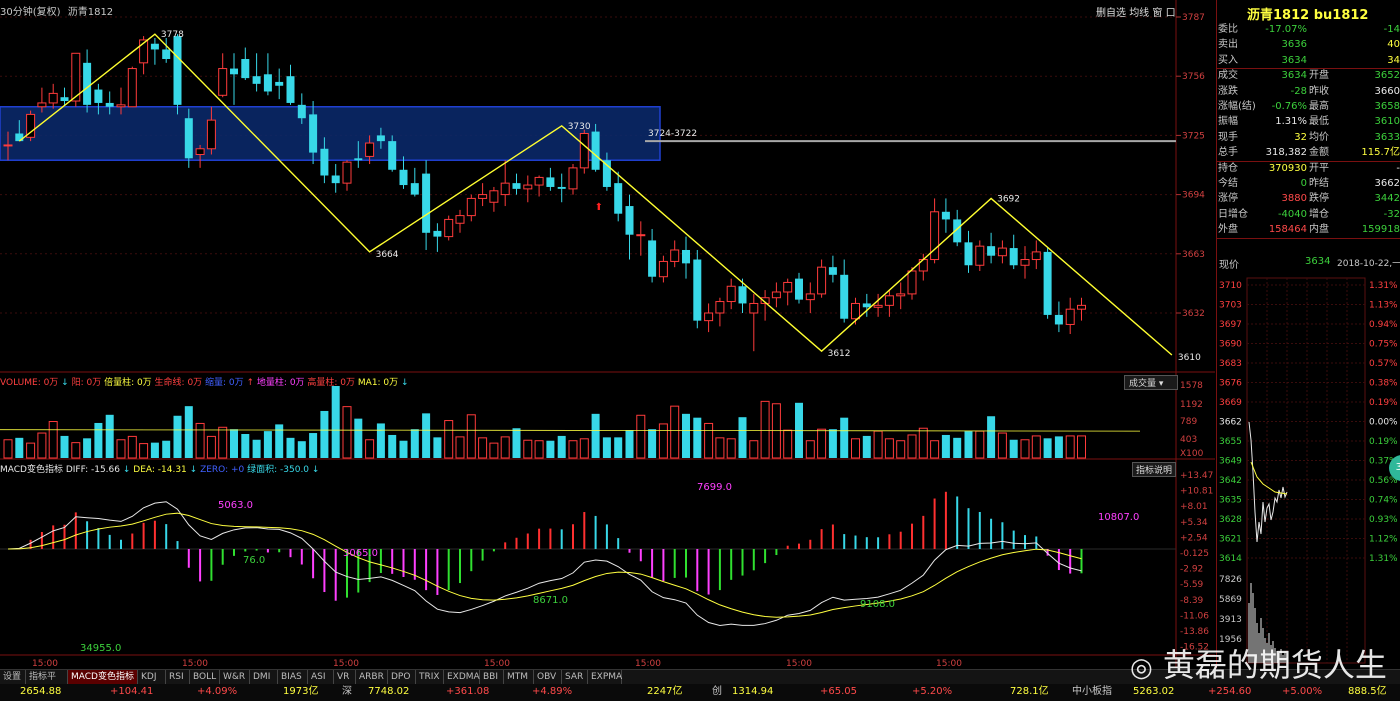 The width and height of the screenshot is (1400, 701). I want to click on ma-button: 均线, so click(1139, 13).